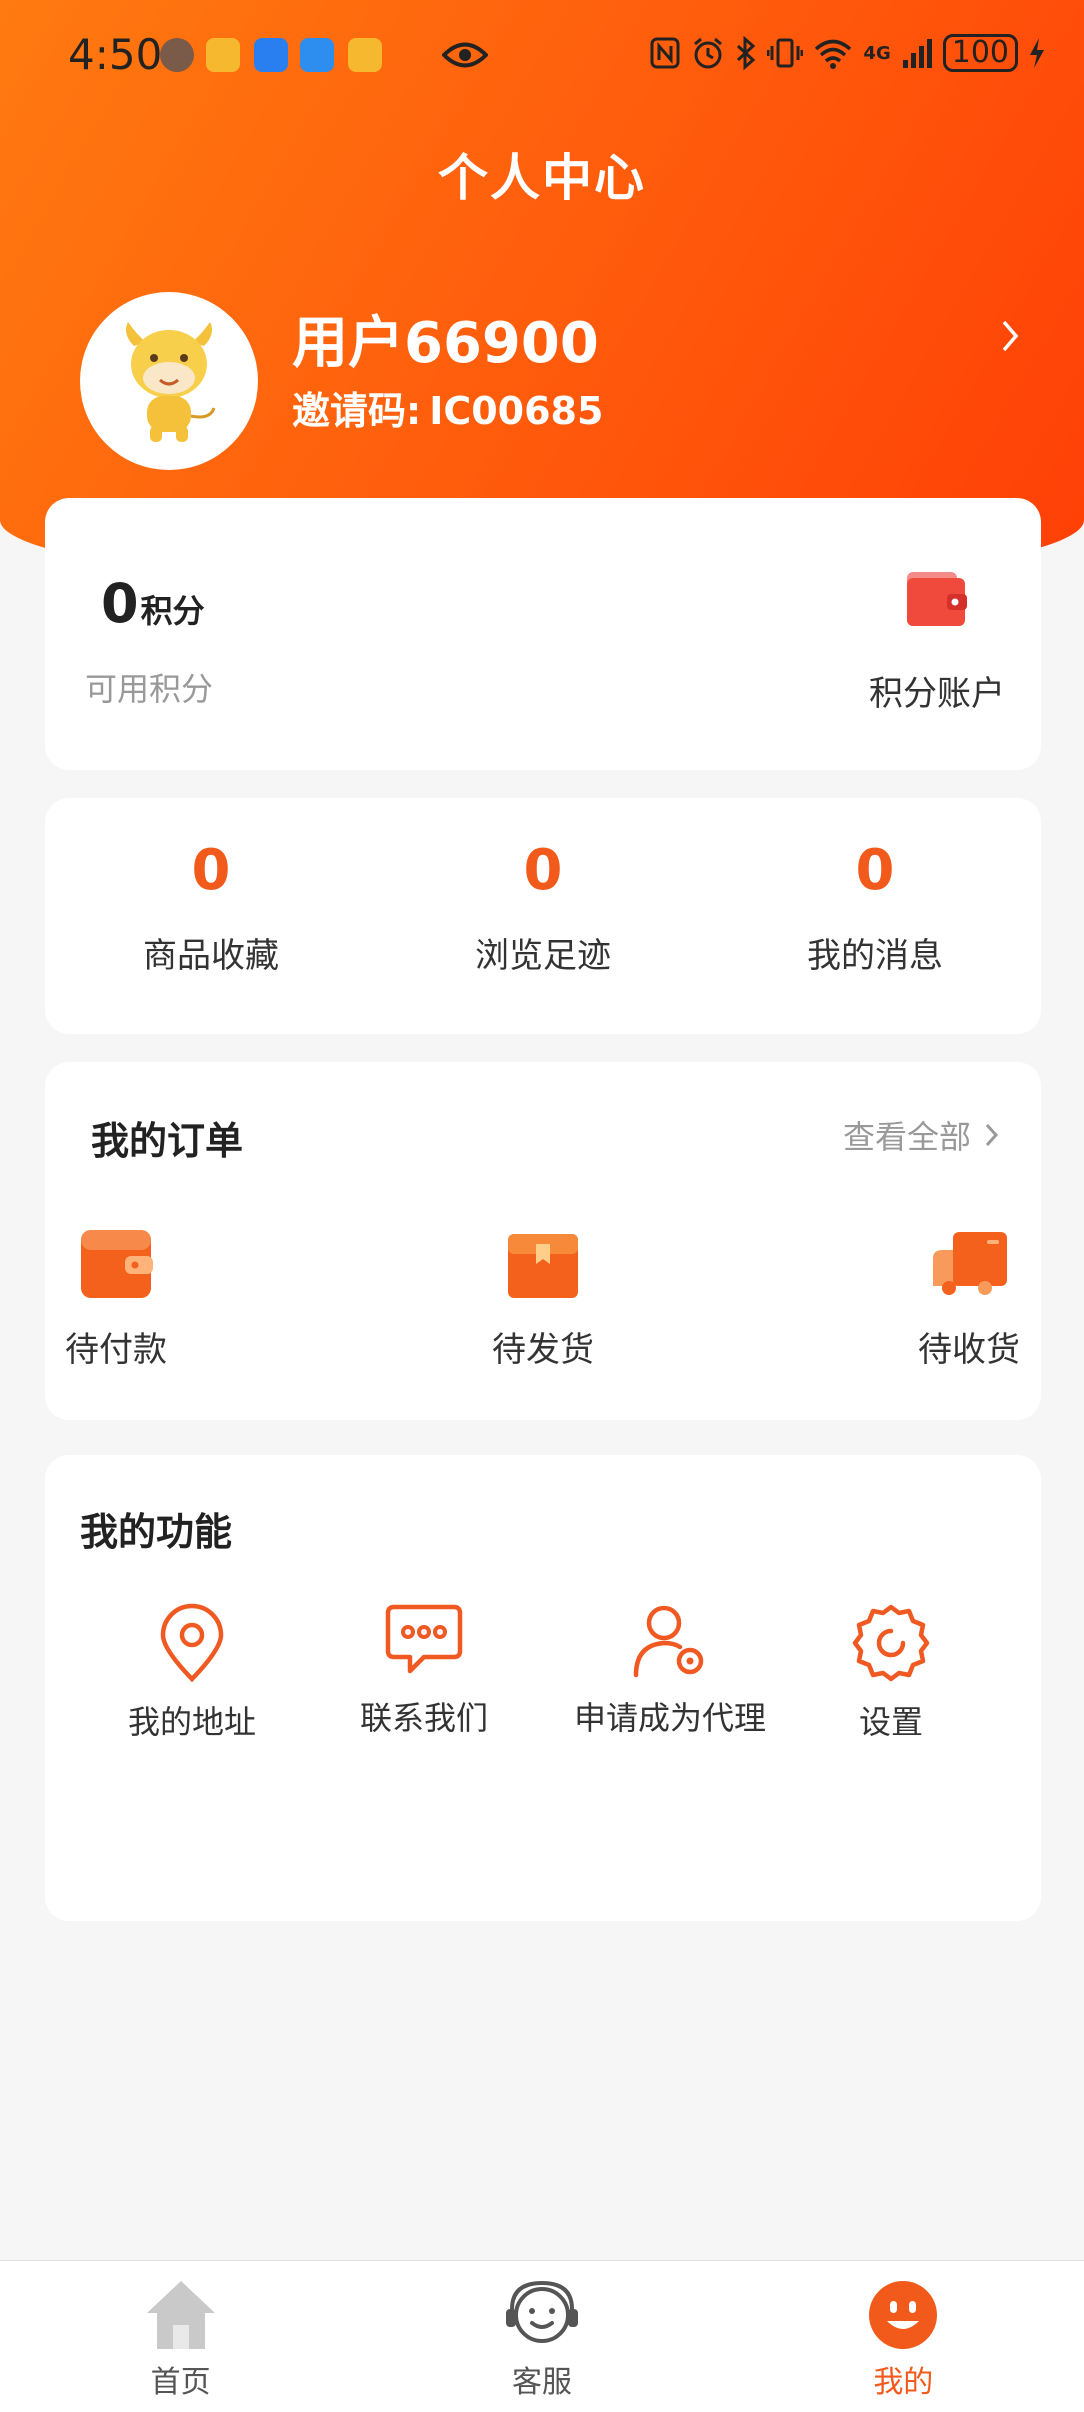 This screenshot has width=1084, height=2412. I want to click on tab-label: 我的, so click(903, 2382).